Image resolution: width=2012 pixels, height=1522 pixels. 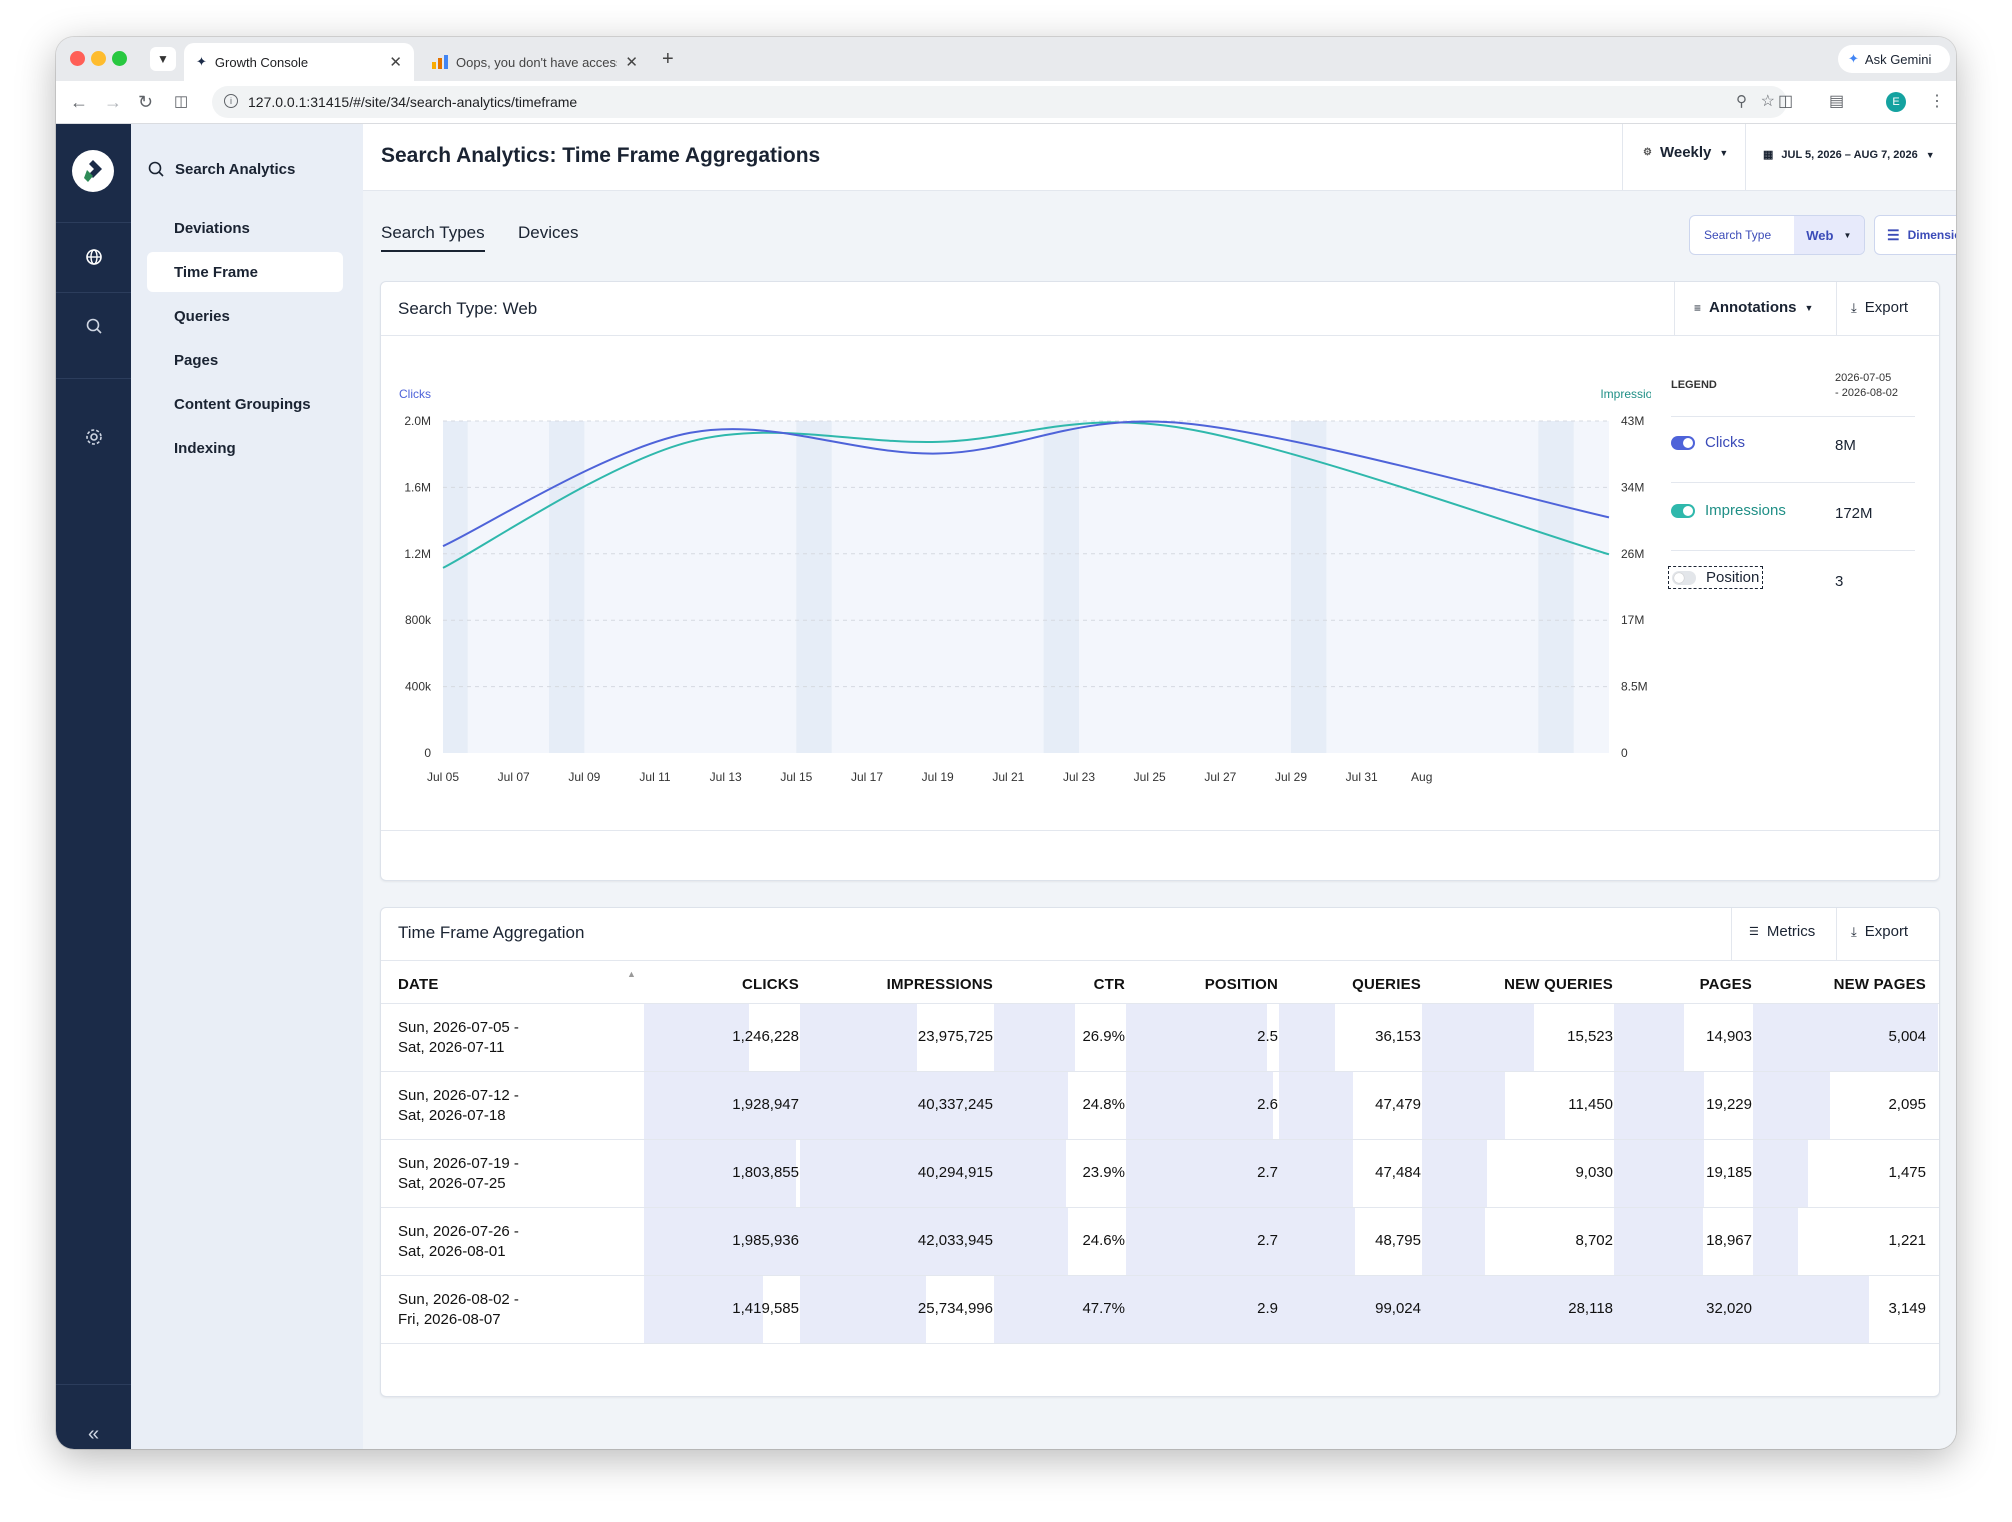 What do you see at coordinates (1109, 984) in the screenshot?
I see `header-ctr: CTR` at bounding box center [1109, 984].